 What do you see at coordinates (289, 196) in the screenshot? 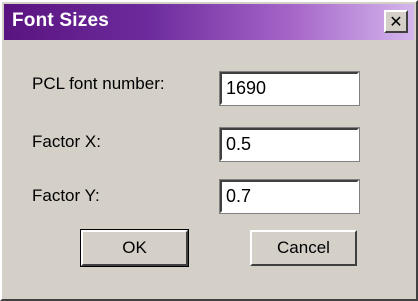
I see `factor-y-input: 0.7` at bounding box center [289, 196].